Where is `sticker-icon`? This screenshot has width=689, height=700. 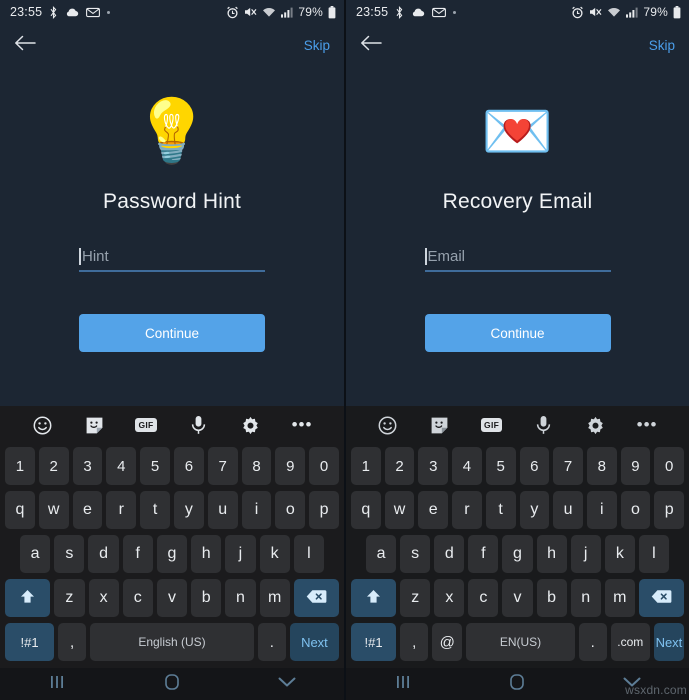 sticker-icon is located at coordinates (440, 425).